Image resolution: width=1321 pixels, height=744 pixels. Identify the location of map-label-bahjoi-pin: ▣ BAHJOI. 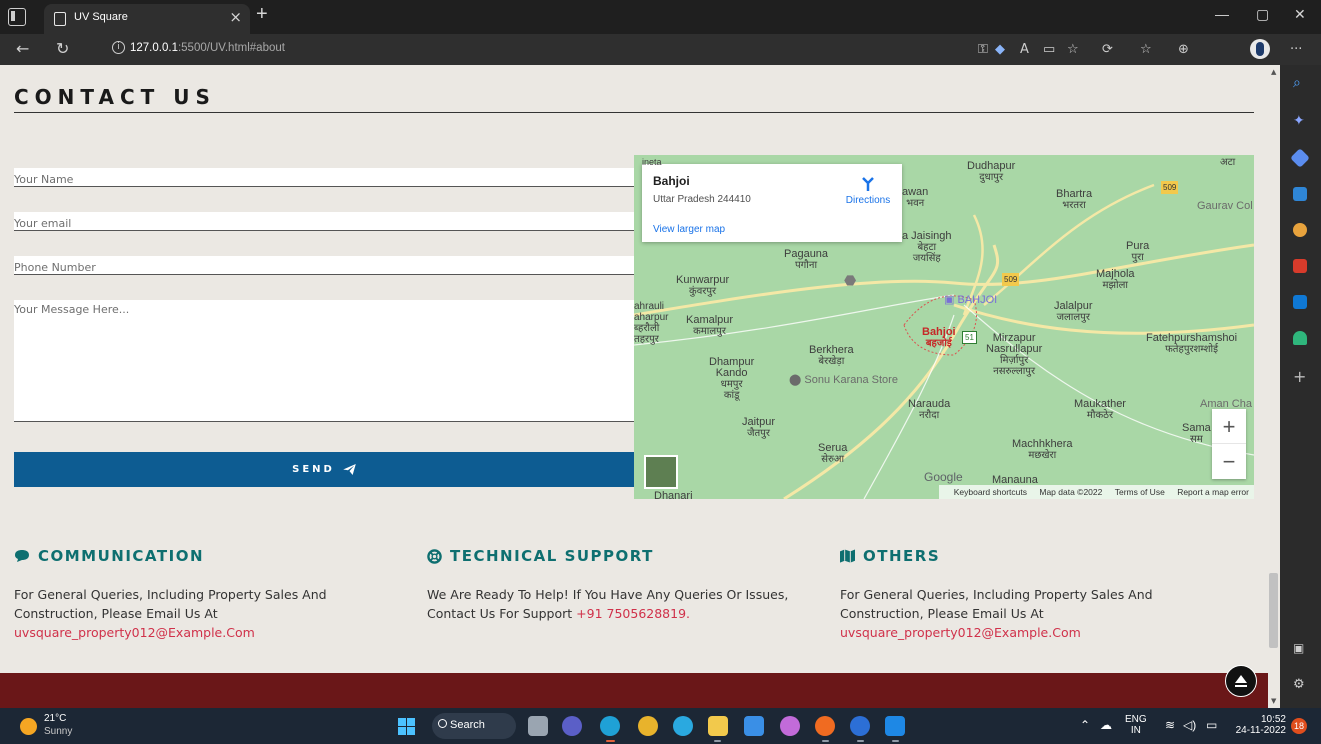
(970, 300).